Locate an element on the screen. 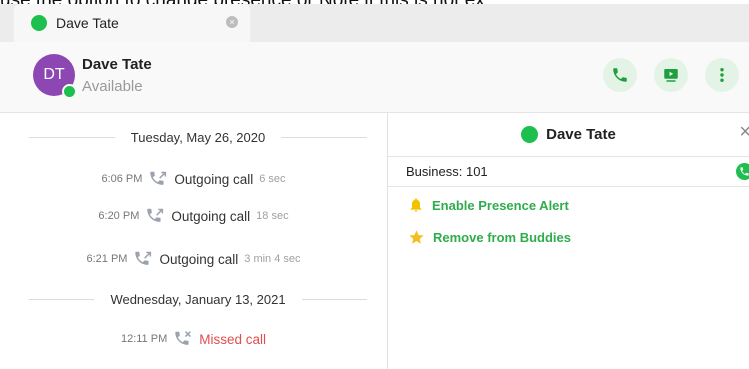 The width and height of the screenshot is (749, 369). tab-dave-tate: Dave Tate × is located at coordinates (132, 23).